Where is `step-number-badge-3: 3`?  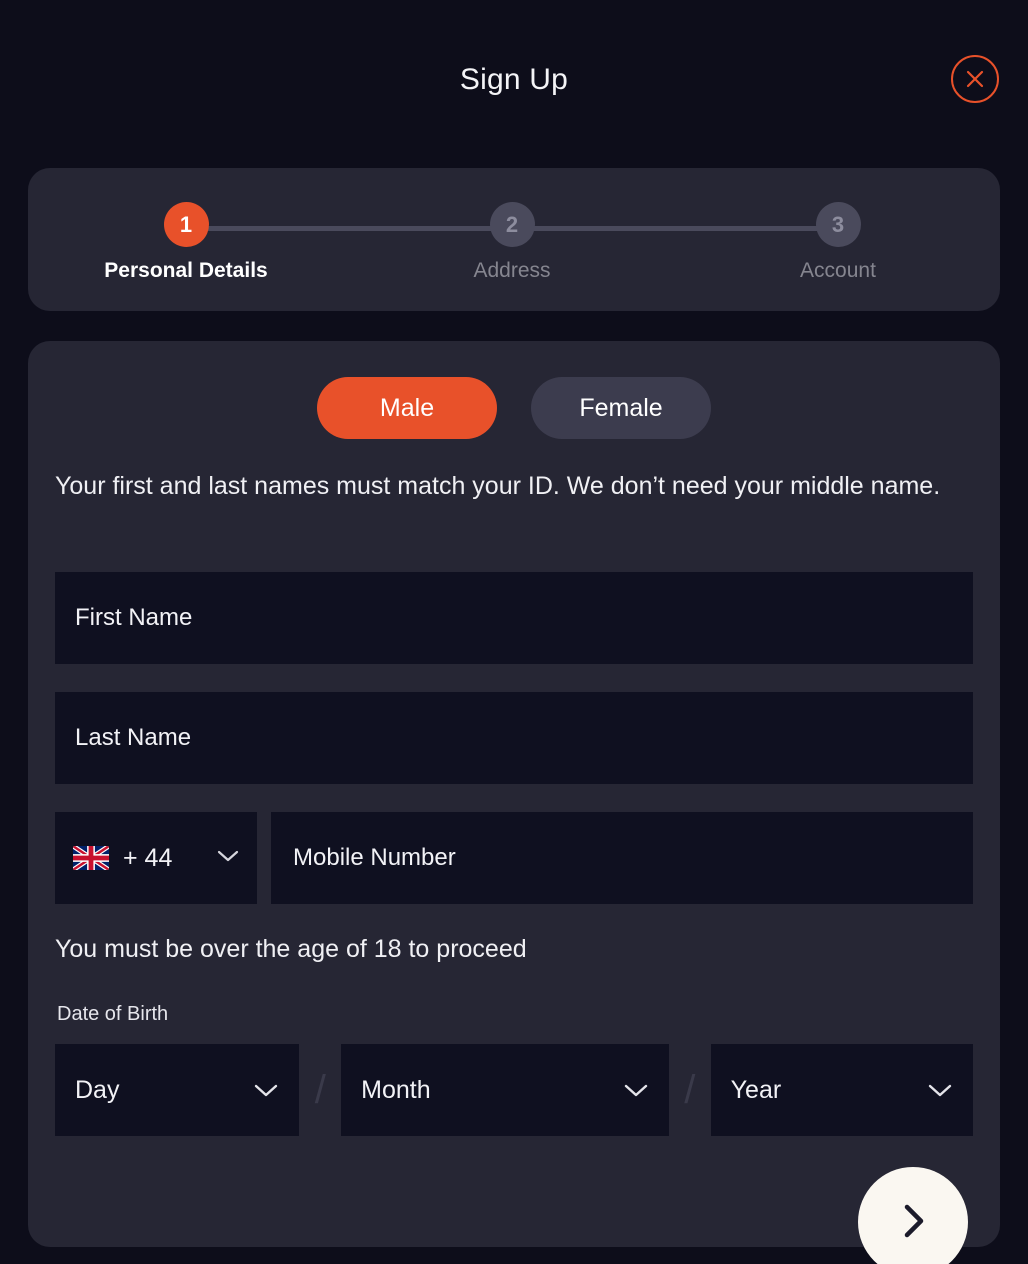 step-number-badge-3: 3 is located at coordinates (838, 224).